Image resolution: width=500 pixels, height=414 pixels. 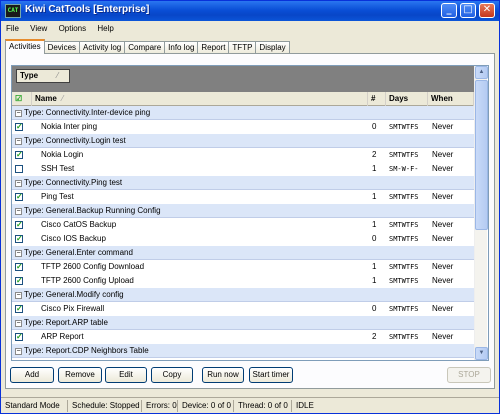 I want to click on menu-options: Options, so click(x=71, y=28).